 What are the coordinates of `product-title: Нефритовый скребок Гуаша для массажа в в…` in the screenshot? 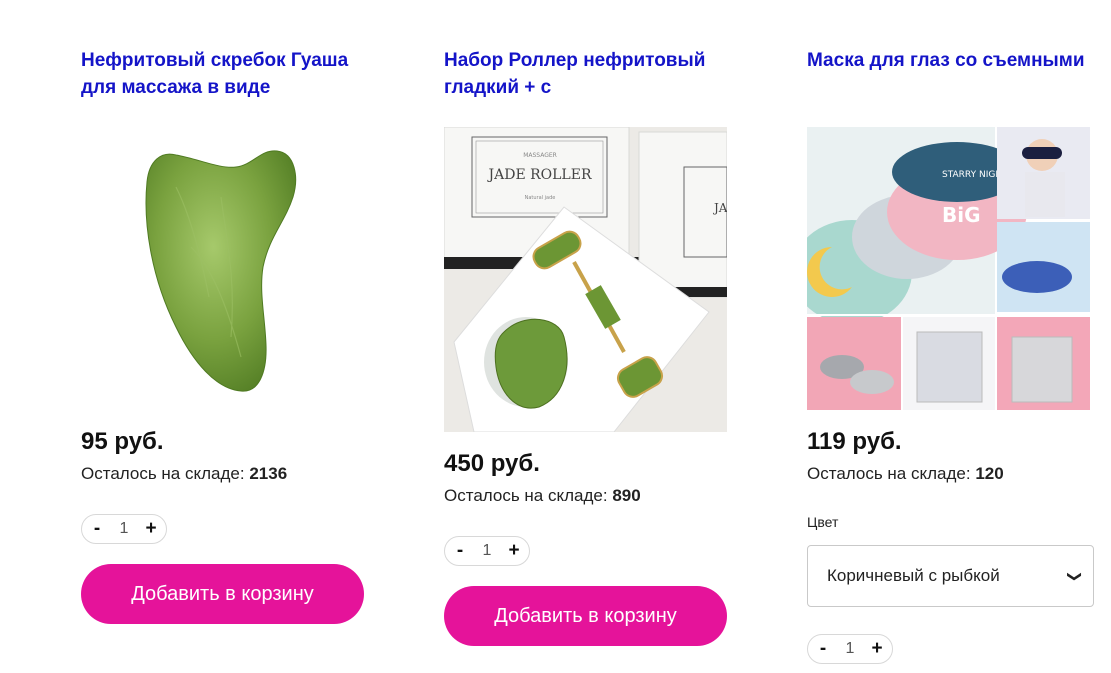 It's located at (231, 75).